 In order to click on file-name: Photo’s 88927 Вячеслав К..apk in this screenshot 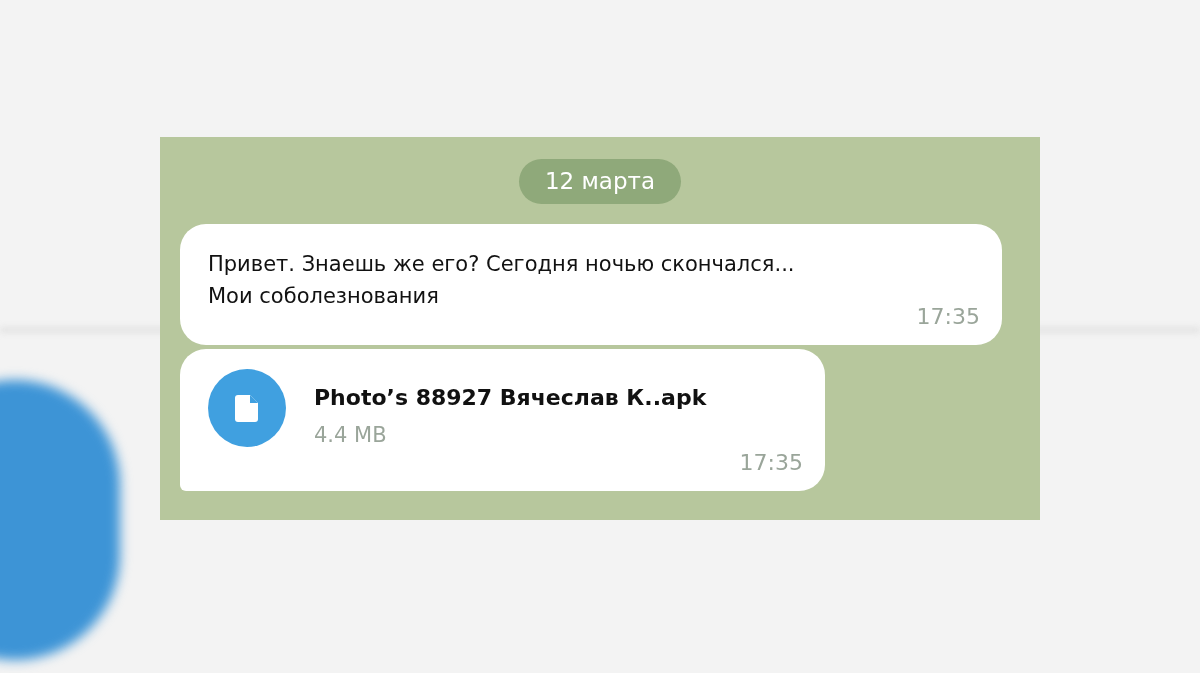, I will do `click(558, 397)`.